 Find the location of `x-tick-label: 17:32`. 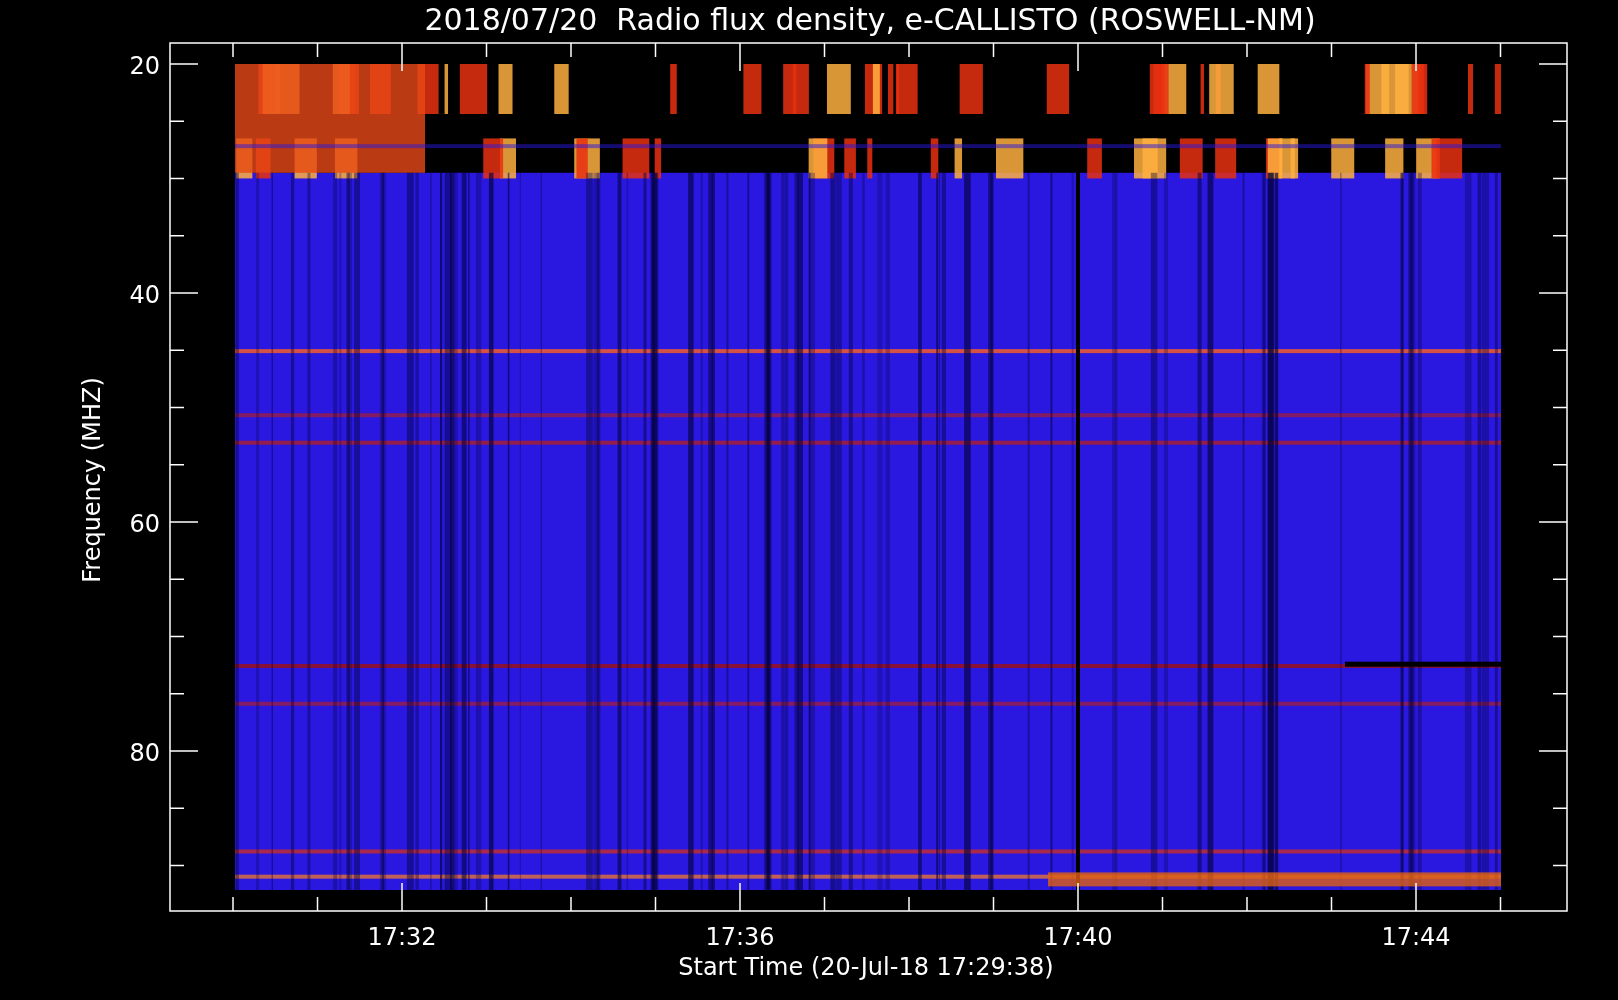

x-tick-label: 17:32 is located at coordinates (402, 937).